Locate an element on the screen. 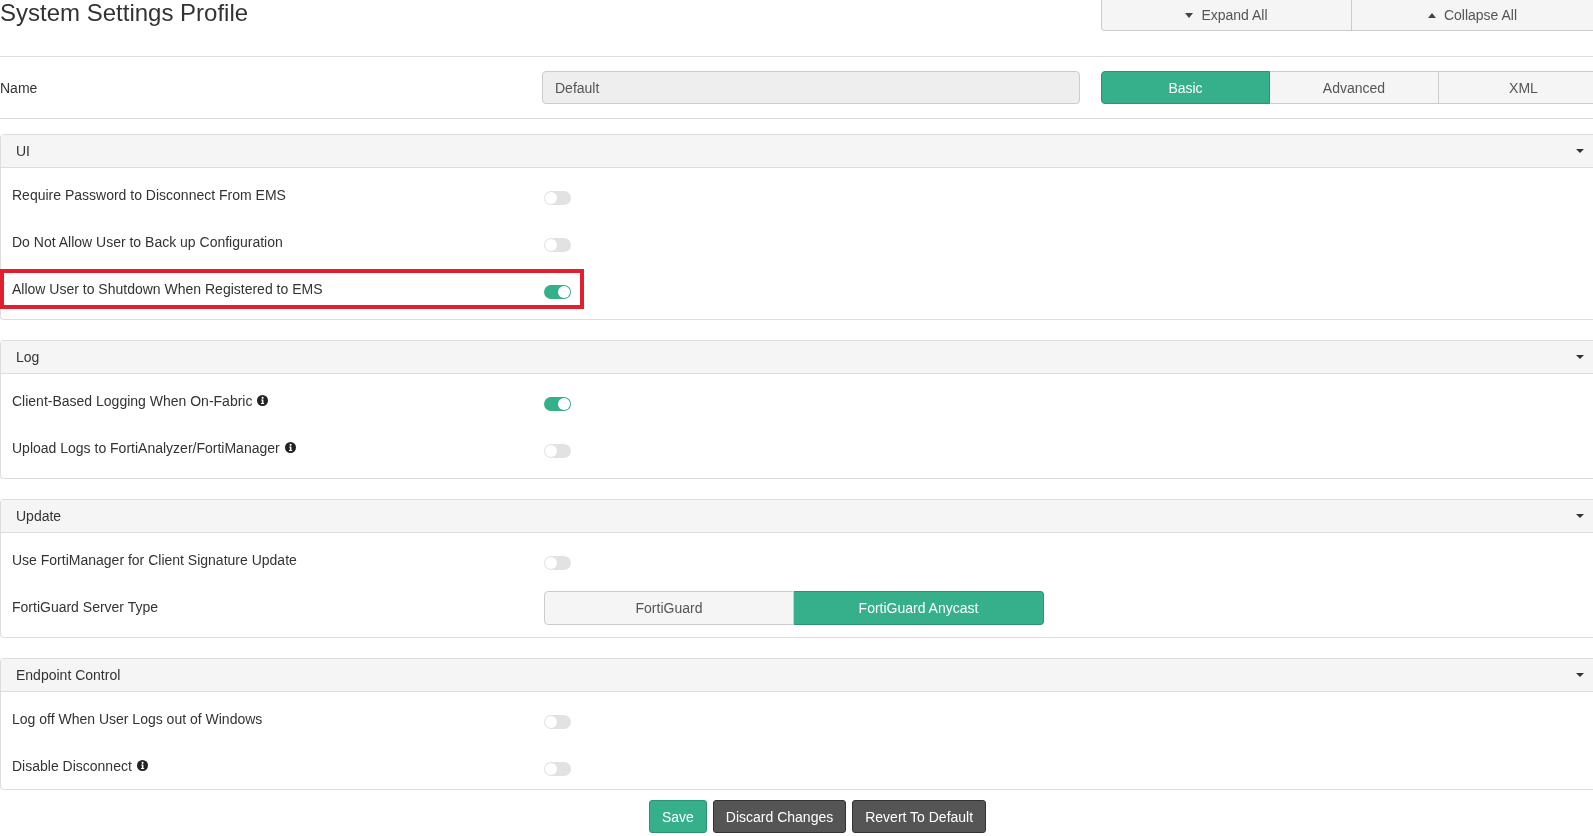 This screenshot has width=1593, height=836. setting-label: Allow User to Shutdown When Registered to EMS is located at coordinates (167, 288).